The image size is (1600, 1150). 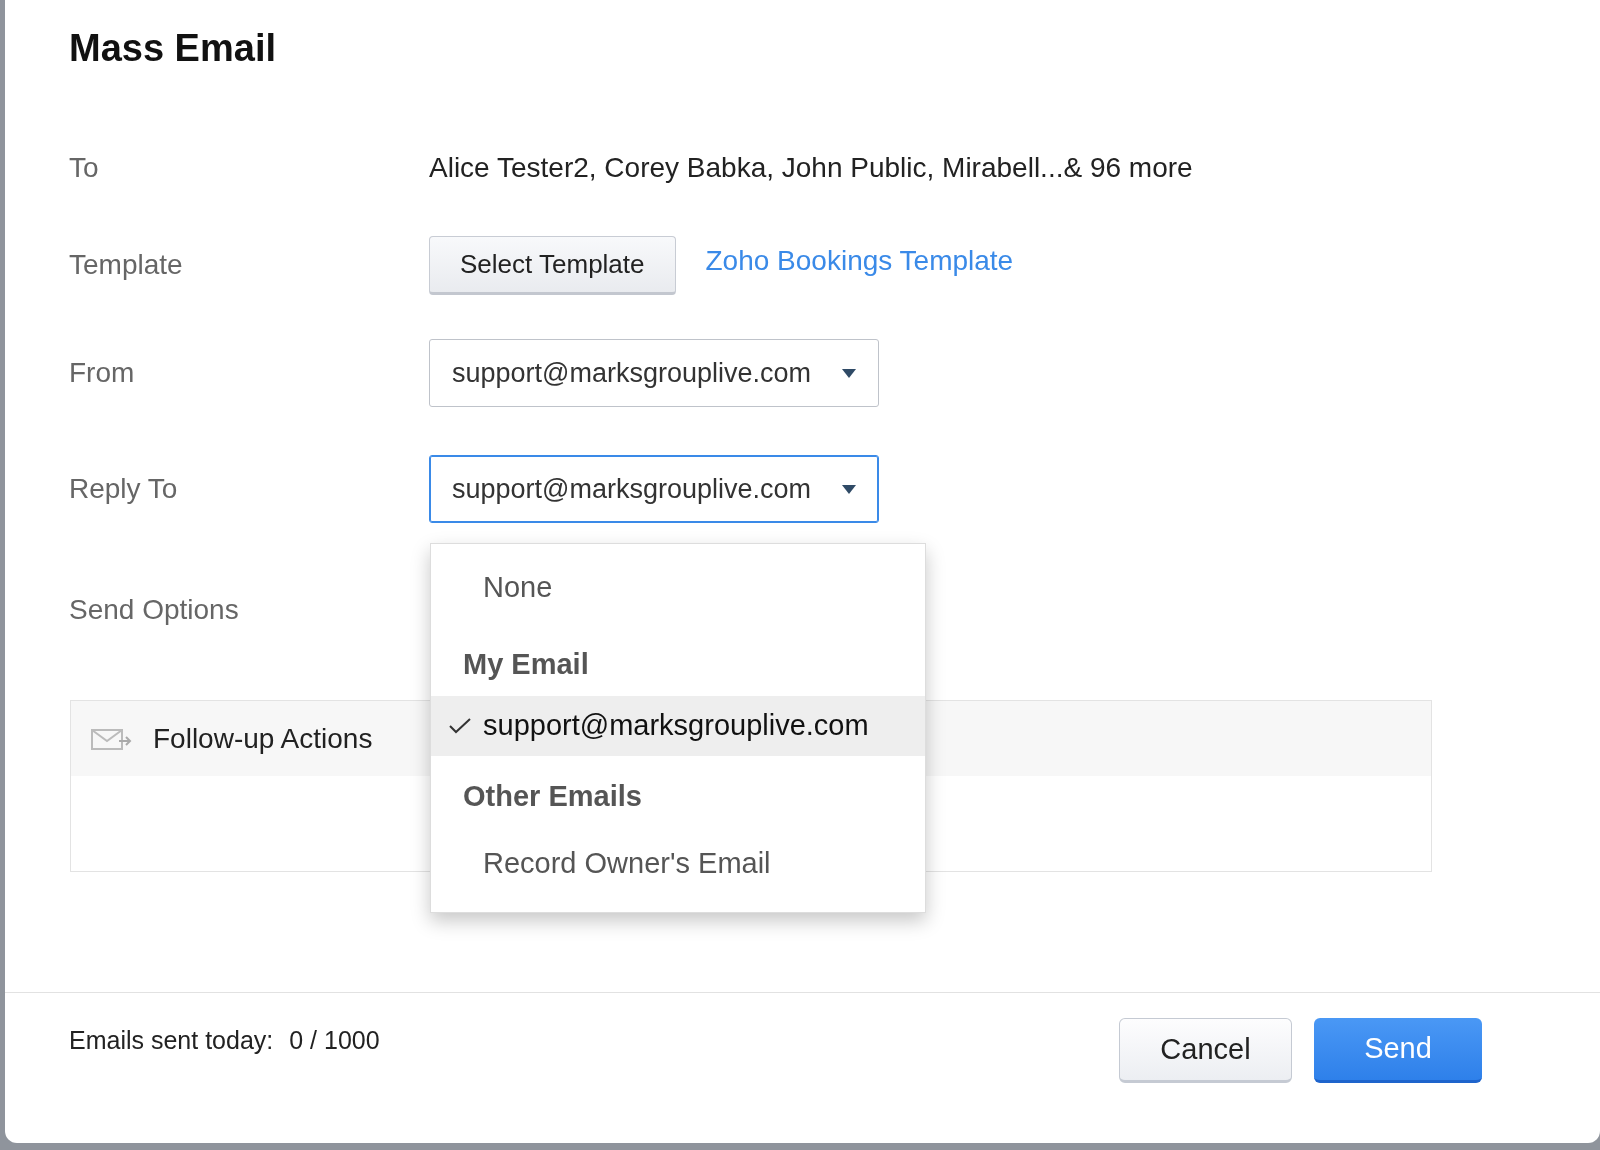 I want to click on menu-group-header: Other Emails, so click(x=552, y=796).